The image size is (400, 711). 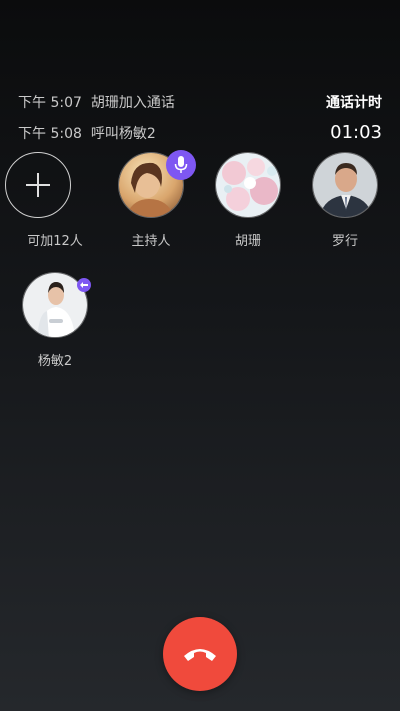 I want to click on participant-luohang: 罗行, so click(x=345, y=200).